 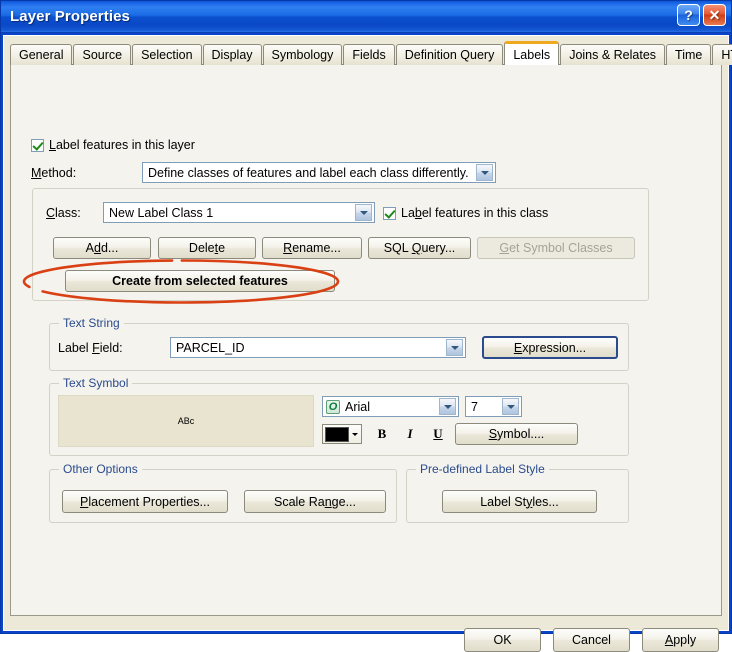 I want to click on label-features-in-layer-label: Label features in this layer, so click(x=122, y=145).